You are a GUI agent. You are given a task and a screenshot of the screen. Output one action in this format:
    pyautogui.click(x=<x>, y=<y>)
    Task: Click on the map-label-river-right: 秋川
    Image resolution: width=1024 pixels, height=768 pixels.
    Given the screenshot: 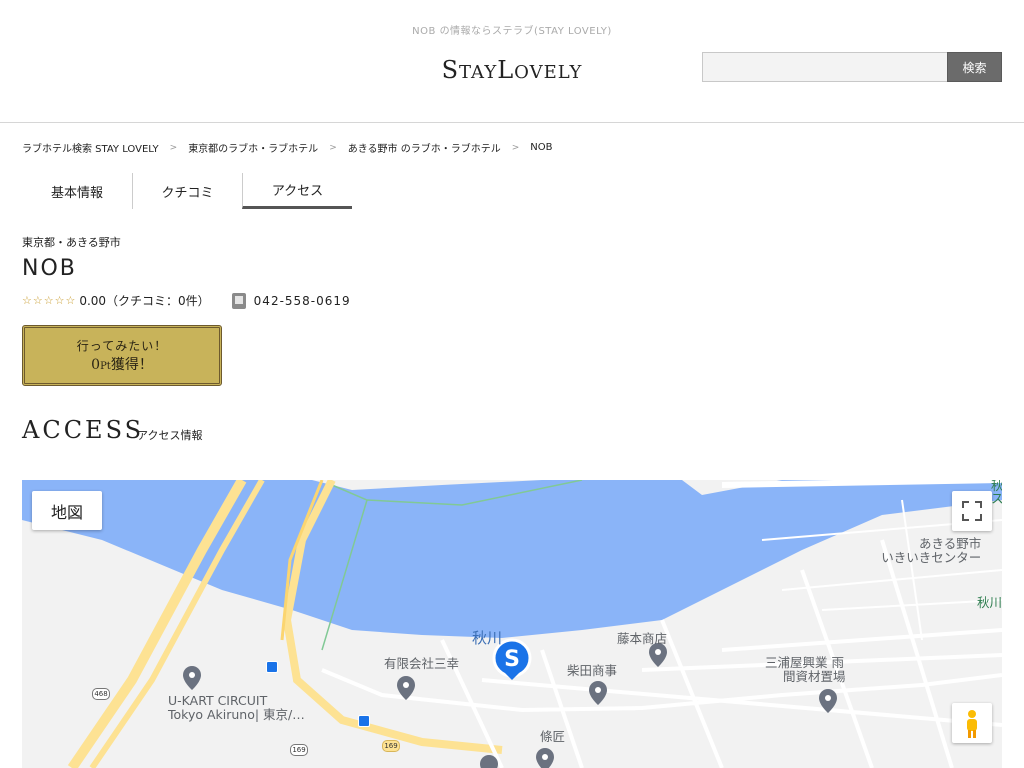 What is the action you would take?
    pyautogui.click(x=989, y=602)
    